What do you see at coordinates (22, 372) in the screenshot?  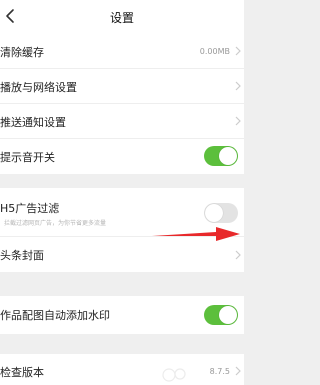 I see `check-version-label: 检查版本` at bounding box center [22, 372].